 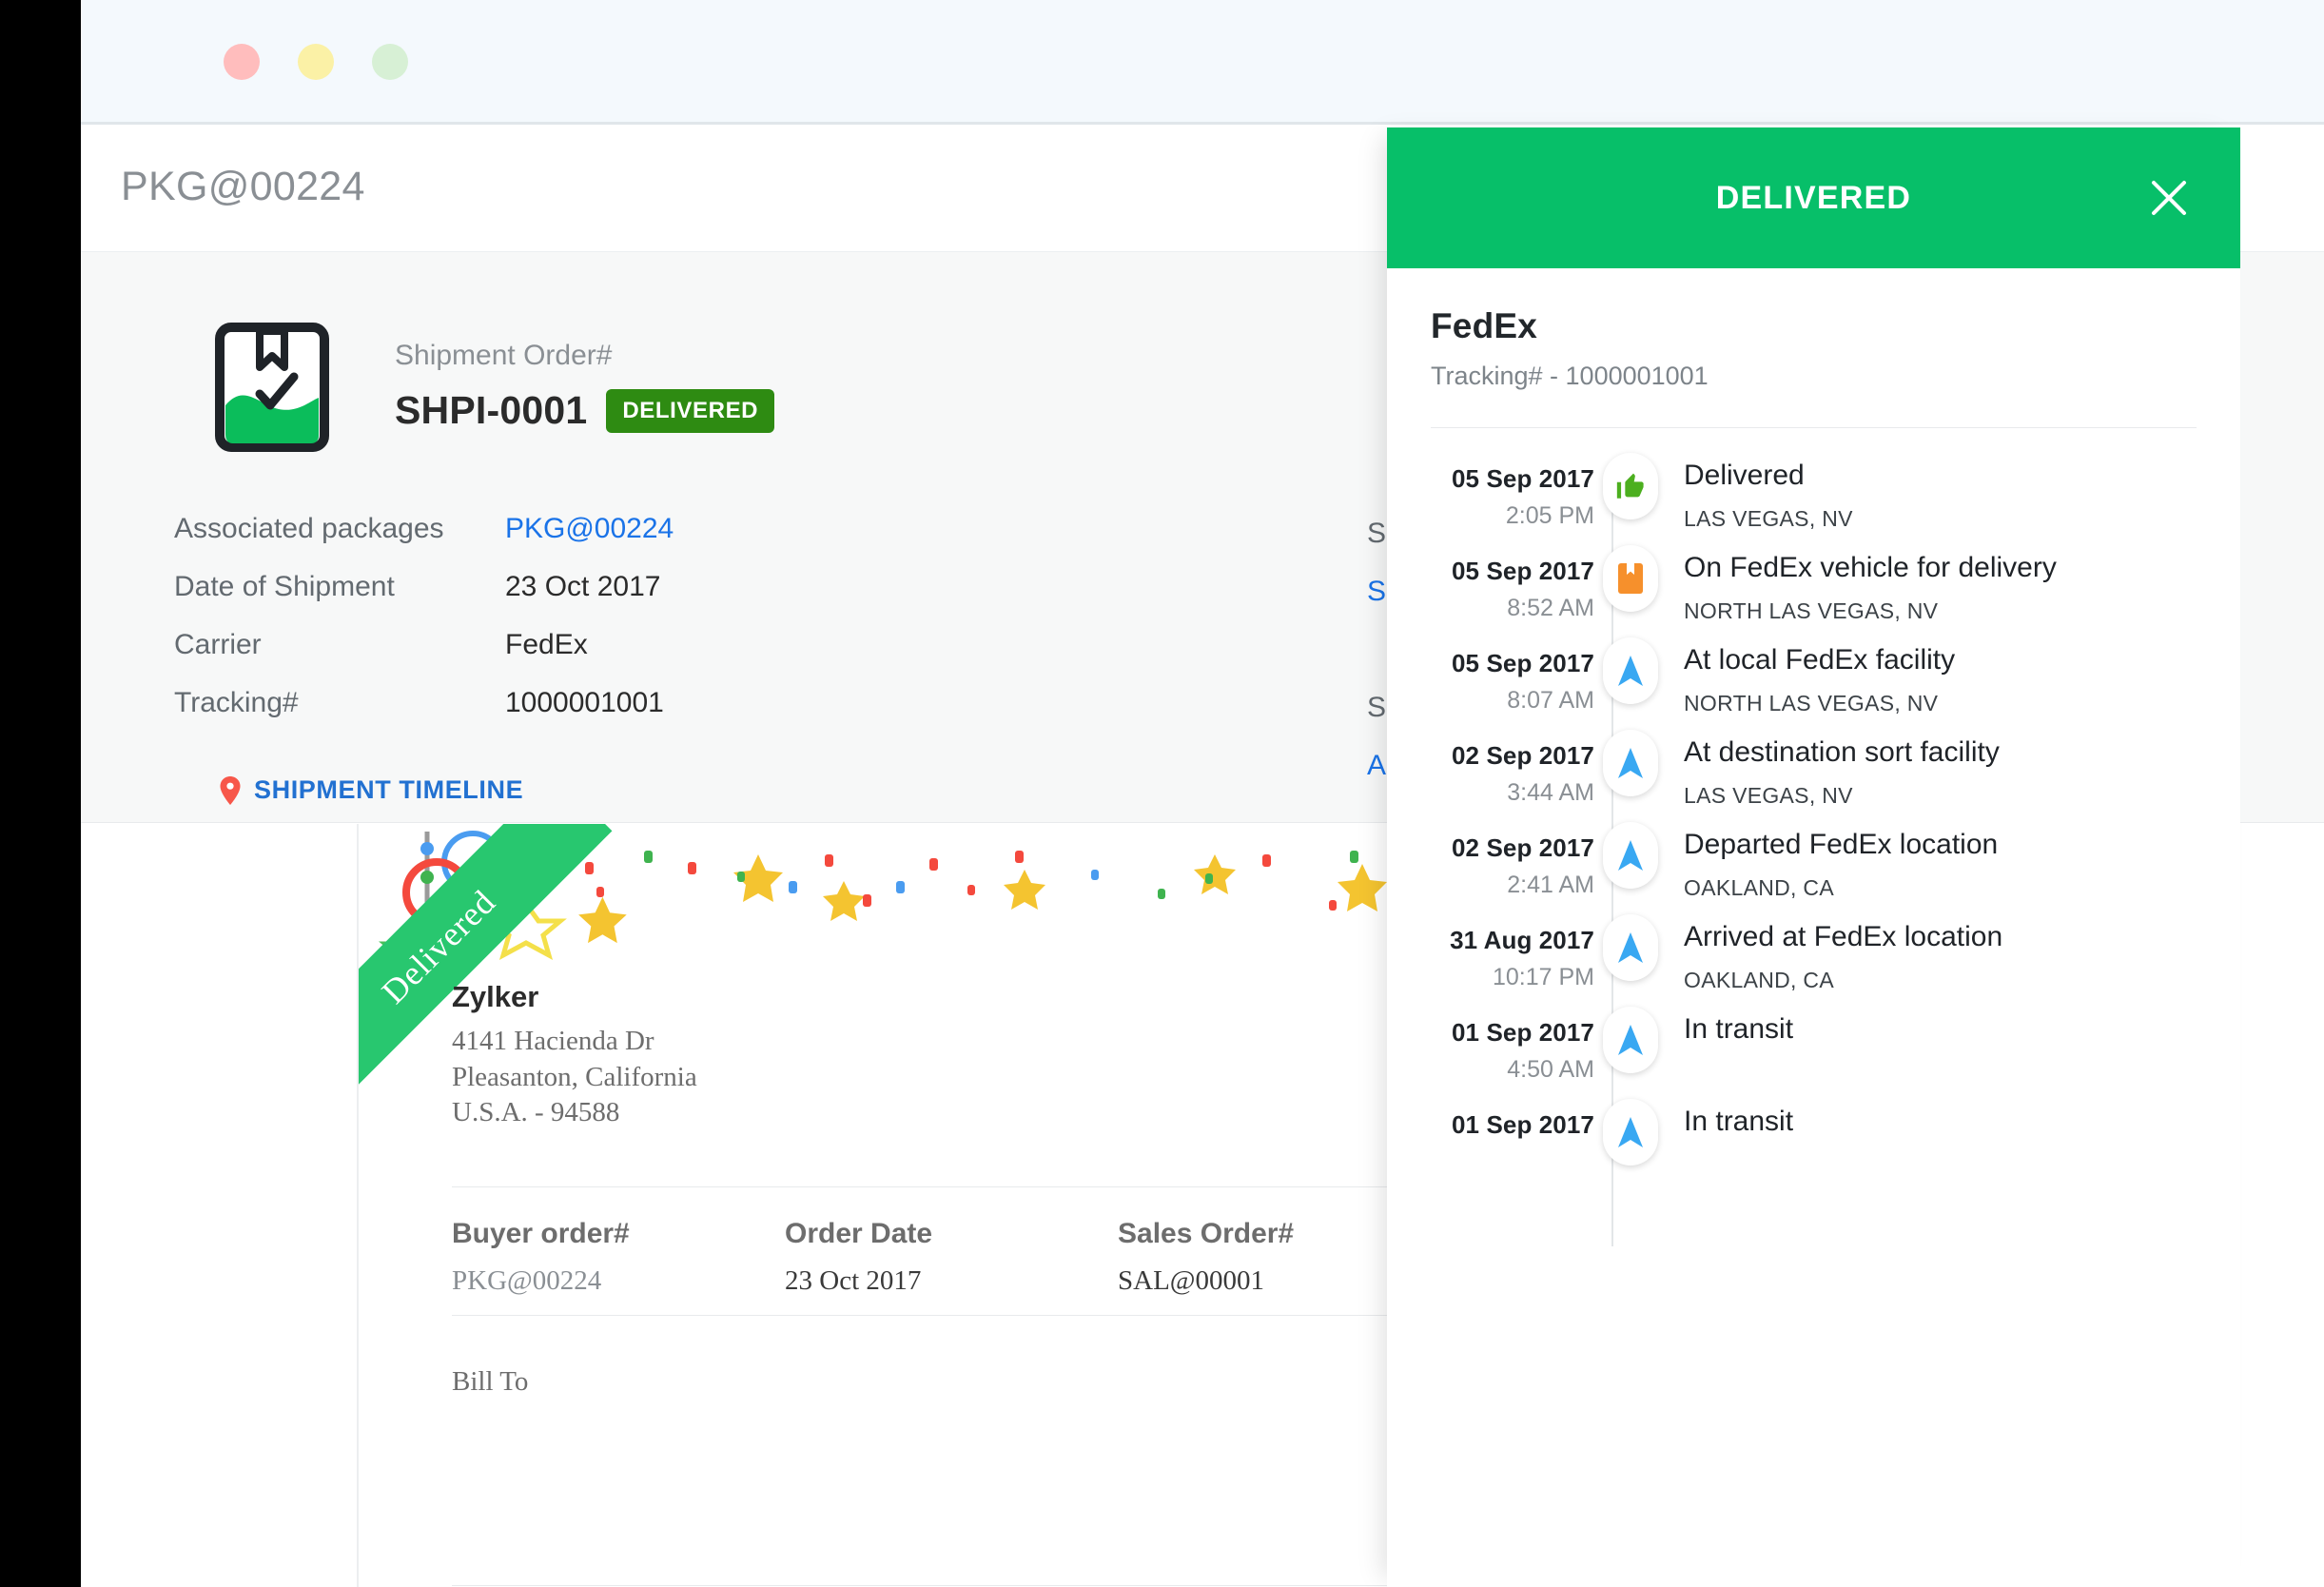 I want to click on event-status: At local FedEx facility, so click(x=1820, y=660).